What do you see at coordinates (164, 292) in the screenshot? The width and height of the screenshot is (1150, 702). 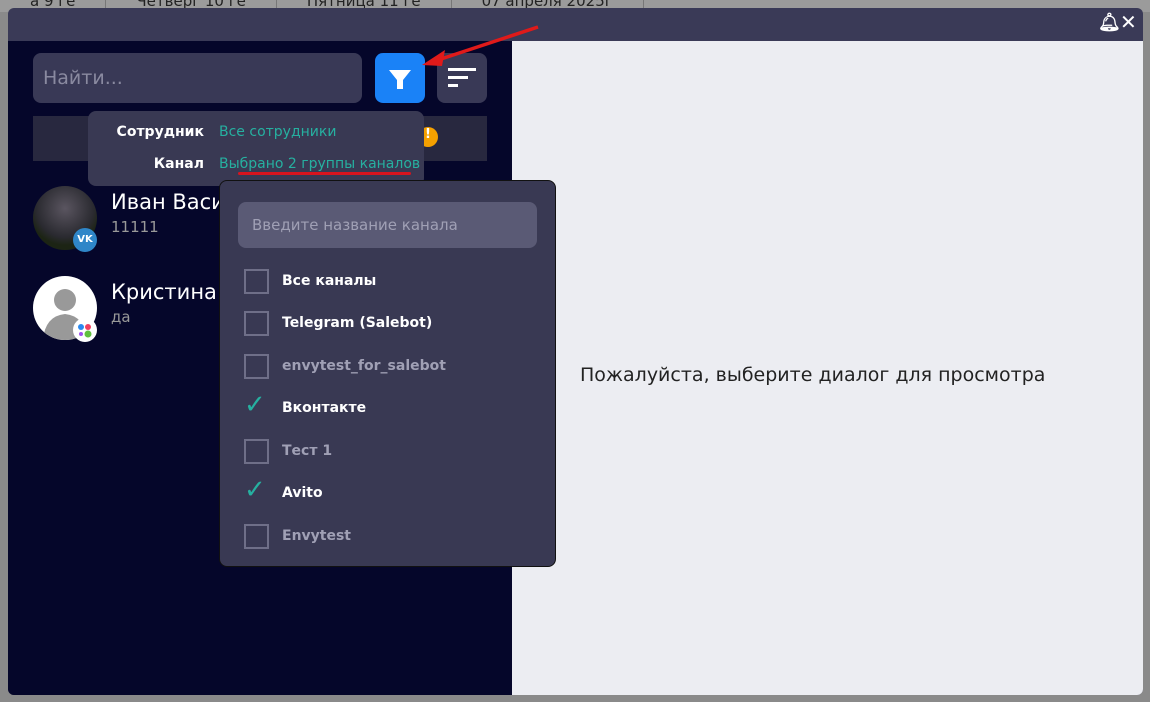 I see `chat-name: Кристина` at bounding box center [164, 292].